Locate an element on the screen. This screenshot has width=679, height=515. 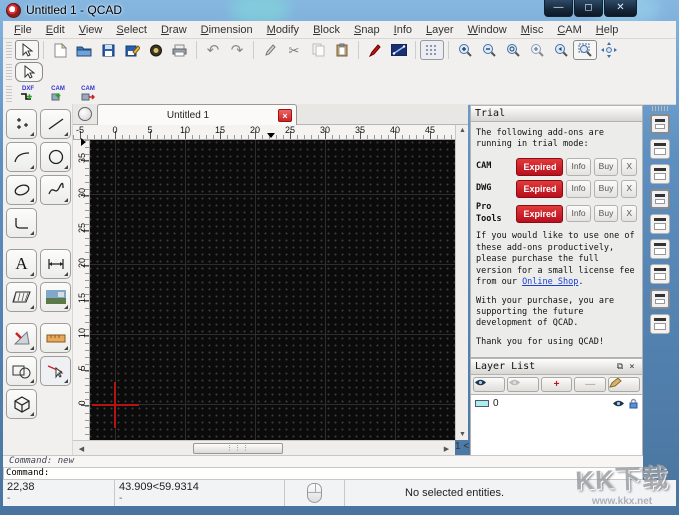
vertical-scrollbar: ▲ ▼ is located at coordinates (461, 282).